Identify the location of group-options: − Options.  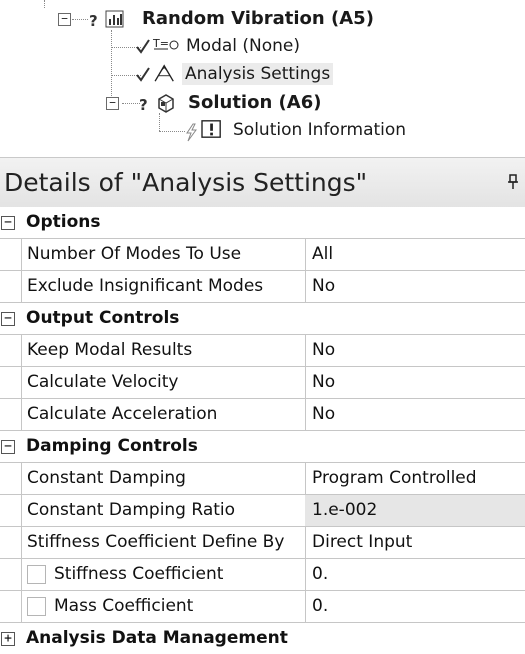
(262, 223).